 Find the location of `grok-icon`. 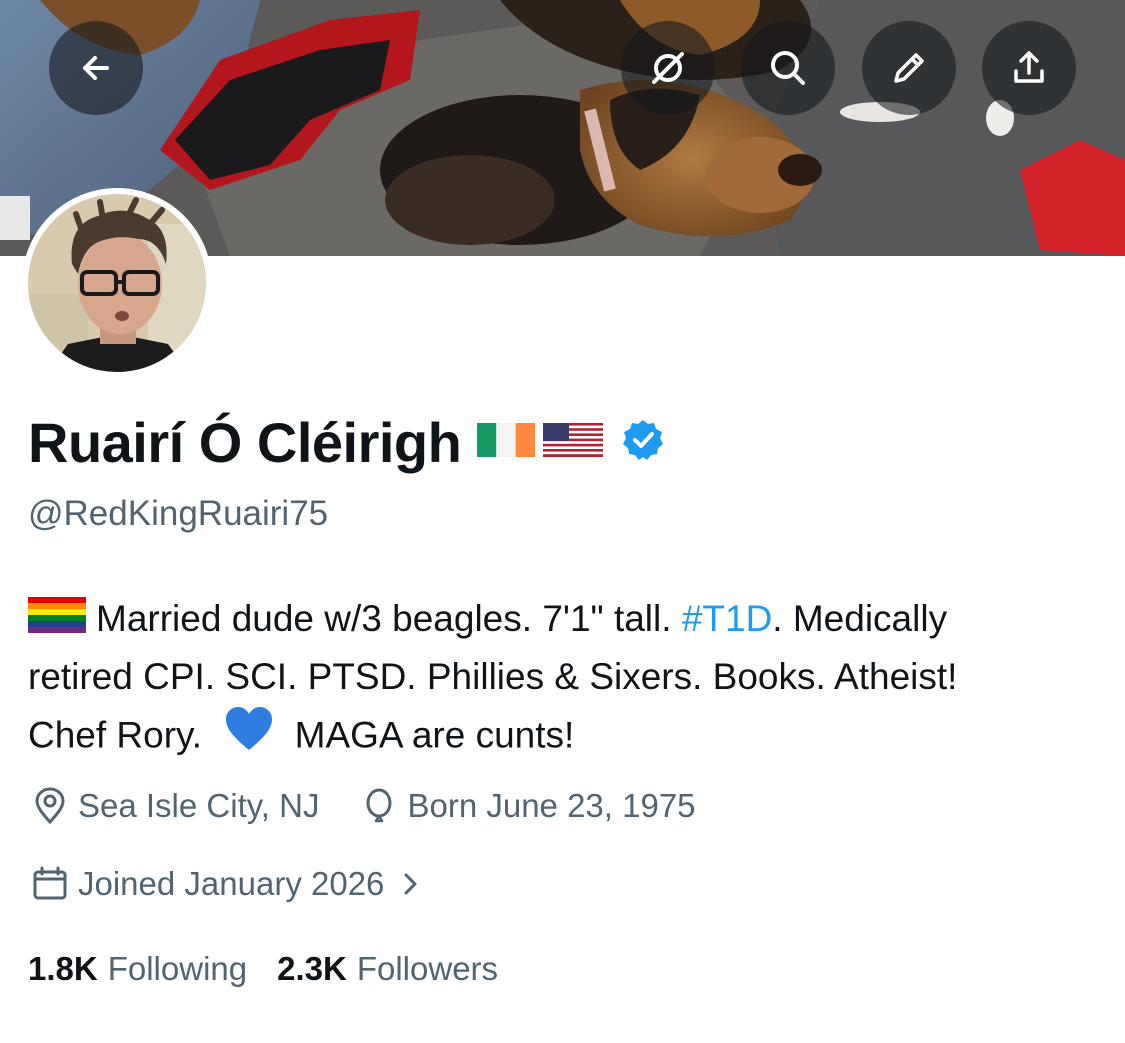

grok-icon is located at coordinates (668, 68).